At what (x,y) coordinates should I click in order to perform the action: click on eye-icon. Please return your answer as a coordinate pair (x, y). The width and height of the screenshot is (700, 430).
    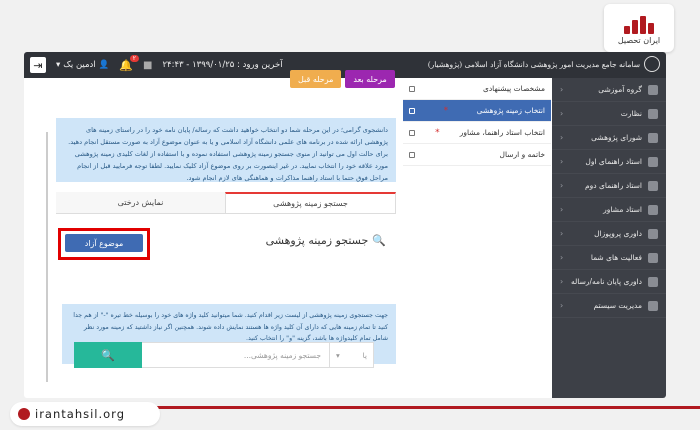
    Looking at the image, I should click on (653, 113).